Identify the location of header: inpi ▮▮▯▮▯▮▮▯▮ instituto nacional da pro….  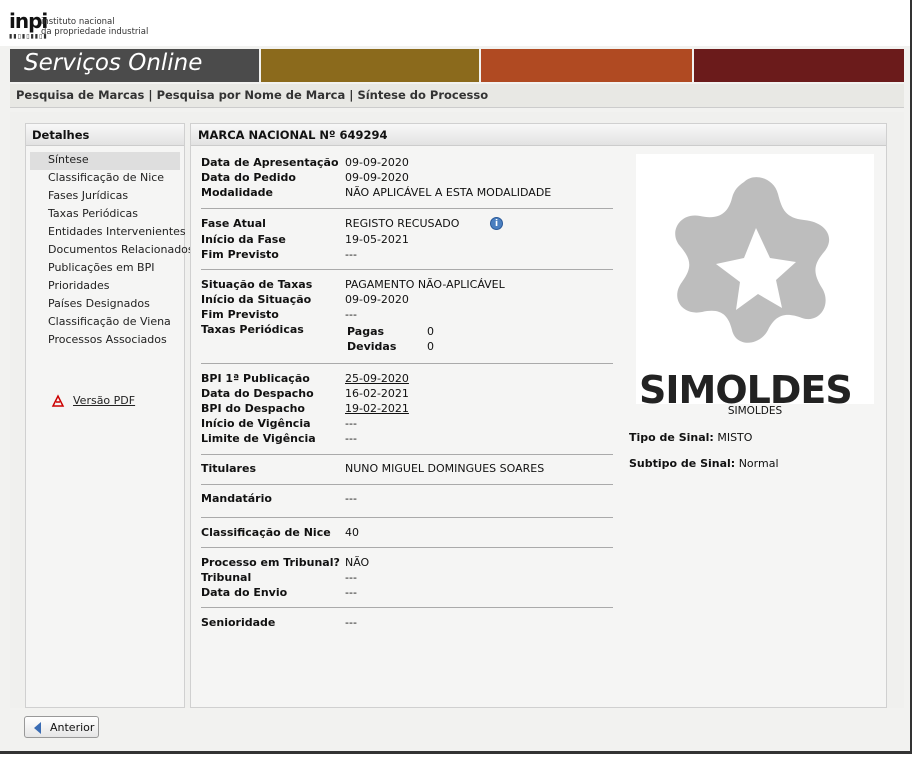
(455, 23).